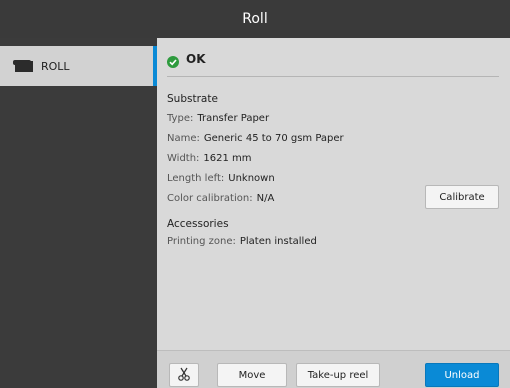  What do you see at coordinates (333, 76) in the screenshot?
I see `divider` at bounding box center [333, 76].